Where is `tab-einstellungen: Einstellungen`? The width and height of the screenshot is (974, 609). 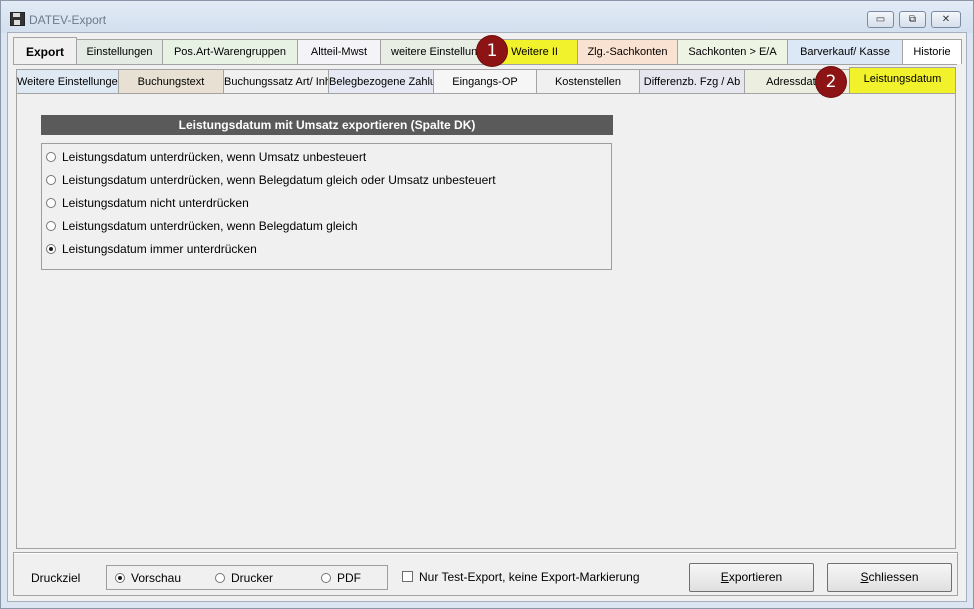 tab-einstellungen: Einstellungen is located at coordinates (119, 51).